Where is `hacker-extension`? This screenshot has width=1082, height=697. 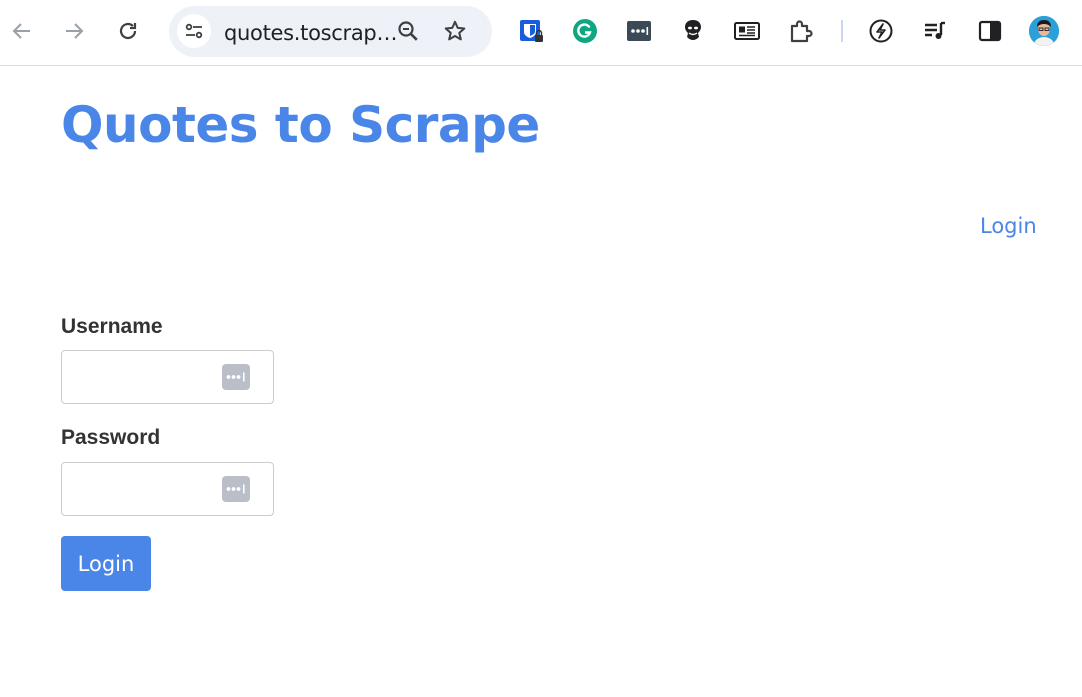
hacker-extension is located at coordinates (693, 31).